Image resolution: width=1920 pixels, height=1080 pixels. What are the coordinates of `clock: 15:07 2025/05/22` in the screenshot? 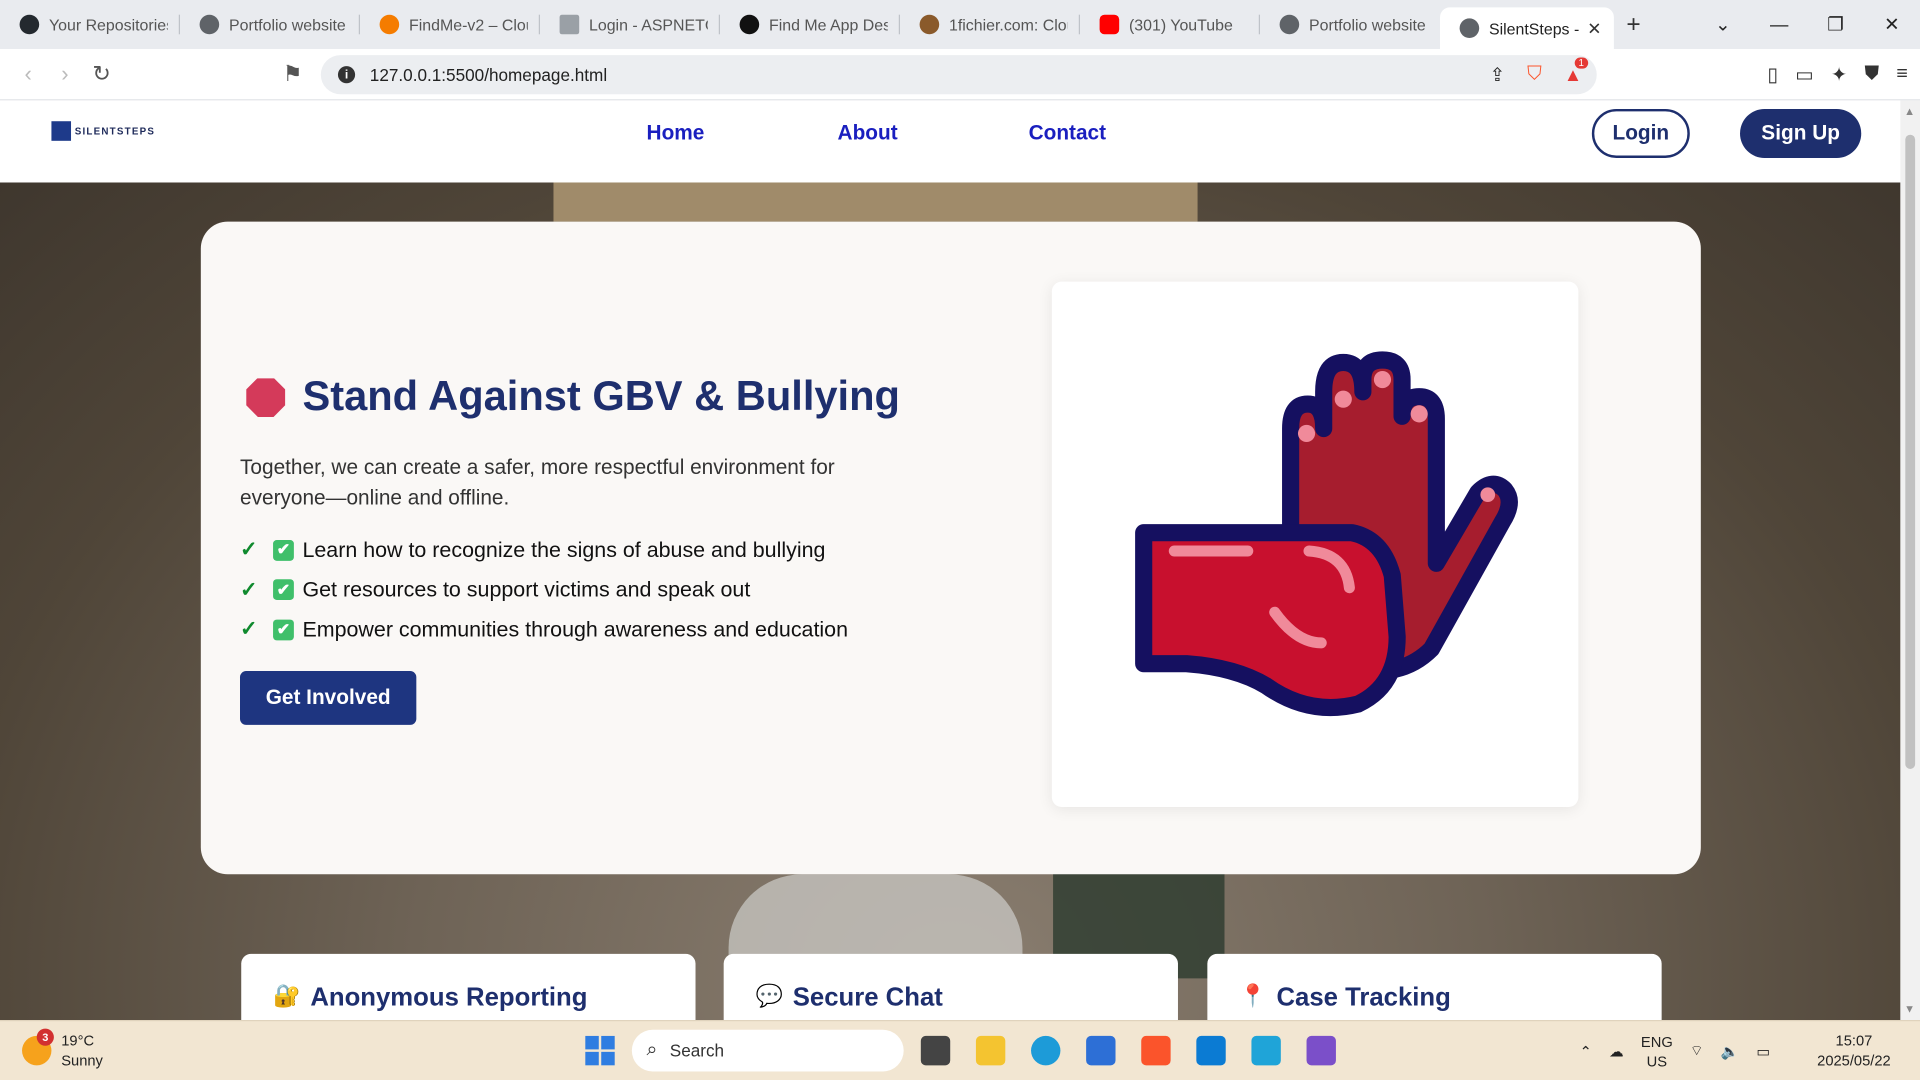 It's located at (1854, 1050).